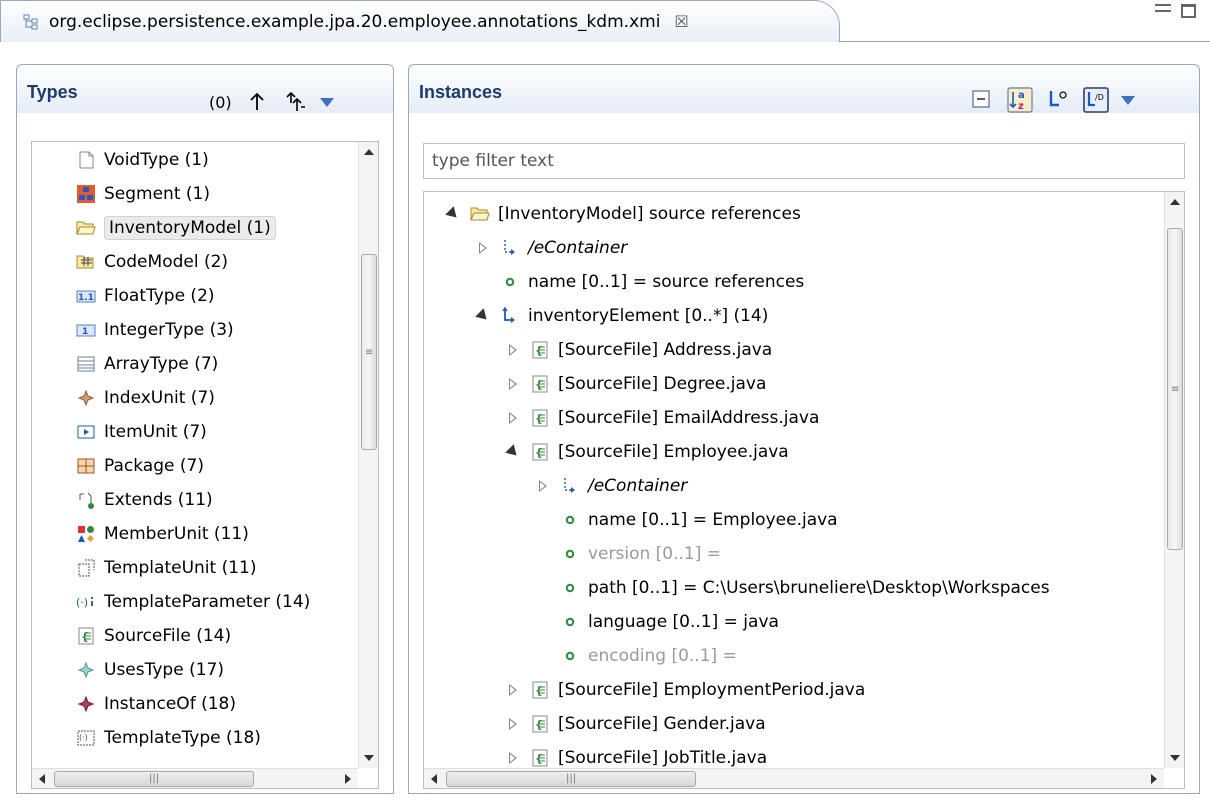  What do you see at coordinates (649, 214) in the screenshot?
I see `instance-tree-row-label: [InventoryModel] source references` at bounding box center [649, 214].